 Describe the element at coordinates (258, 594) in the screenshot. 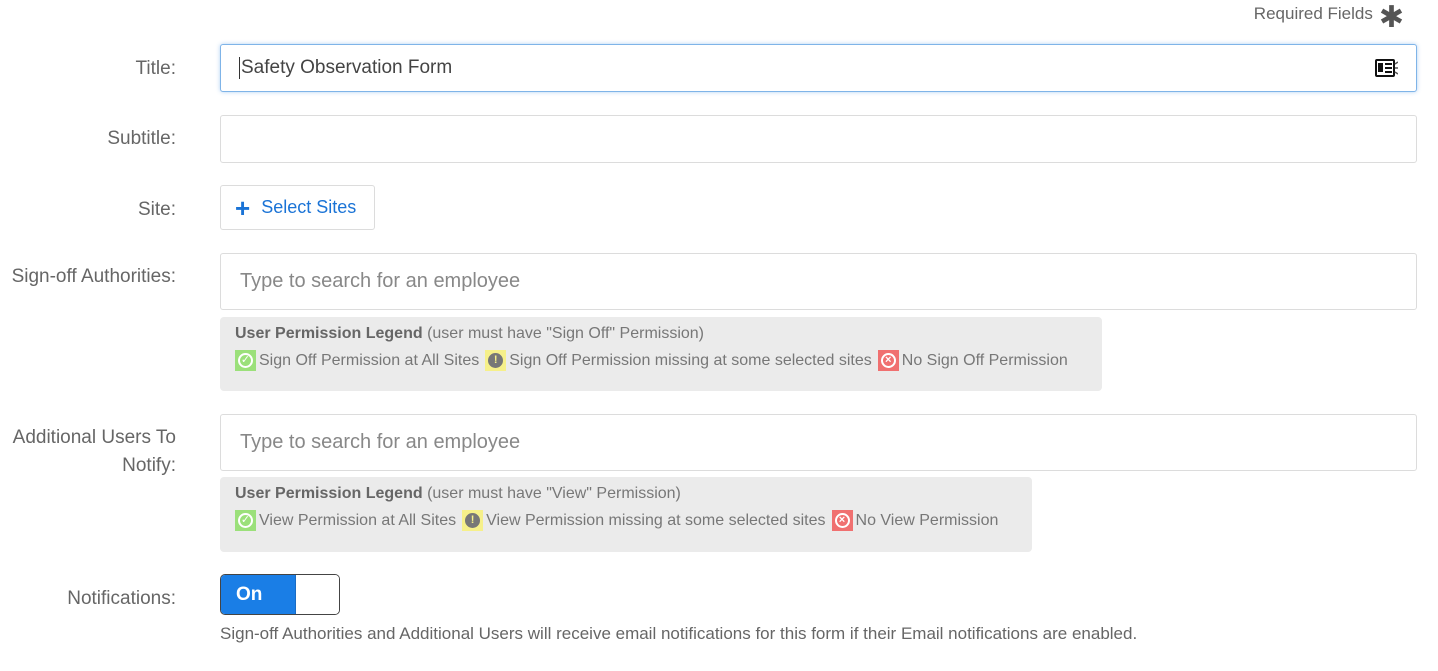

I see `toggle-on-label: On` at that location.